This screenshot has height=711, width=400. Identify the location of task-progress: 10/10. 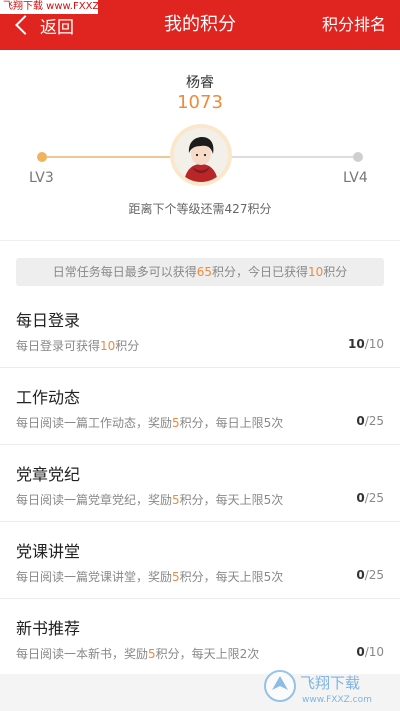
(365, 344).